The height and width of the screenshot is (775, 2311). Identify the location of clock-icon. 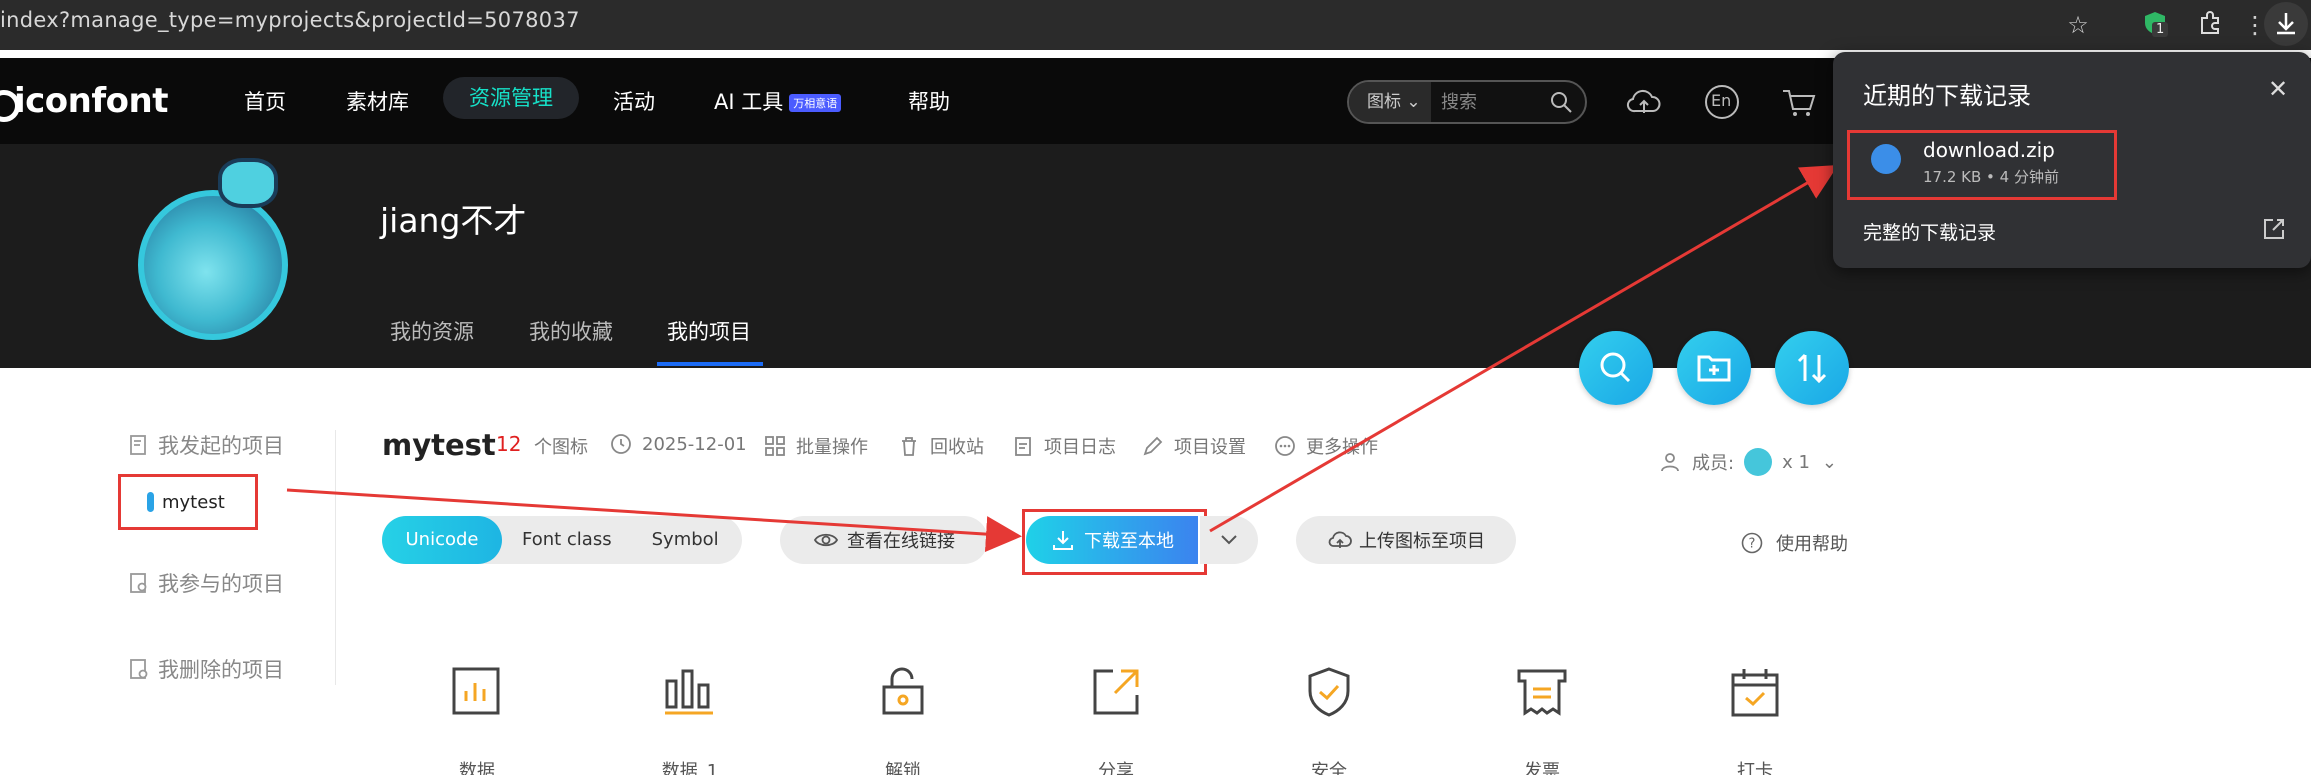
(621, 444).